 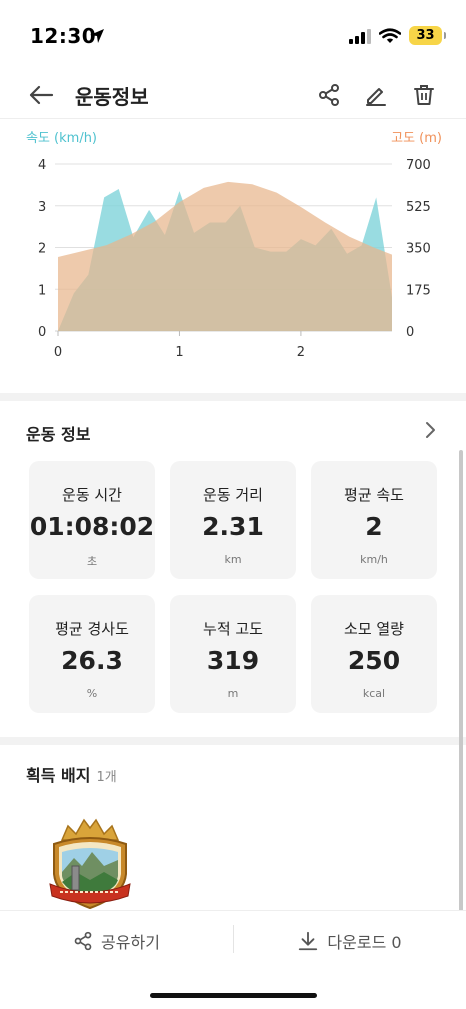 I want to click on signal-icon, so click(x=360, y=36).